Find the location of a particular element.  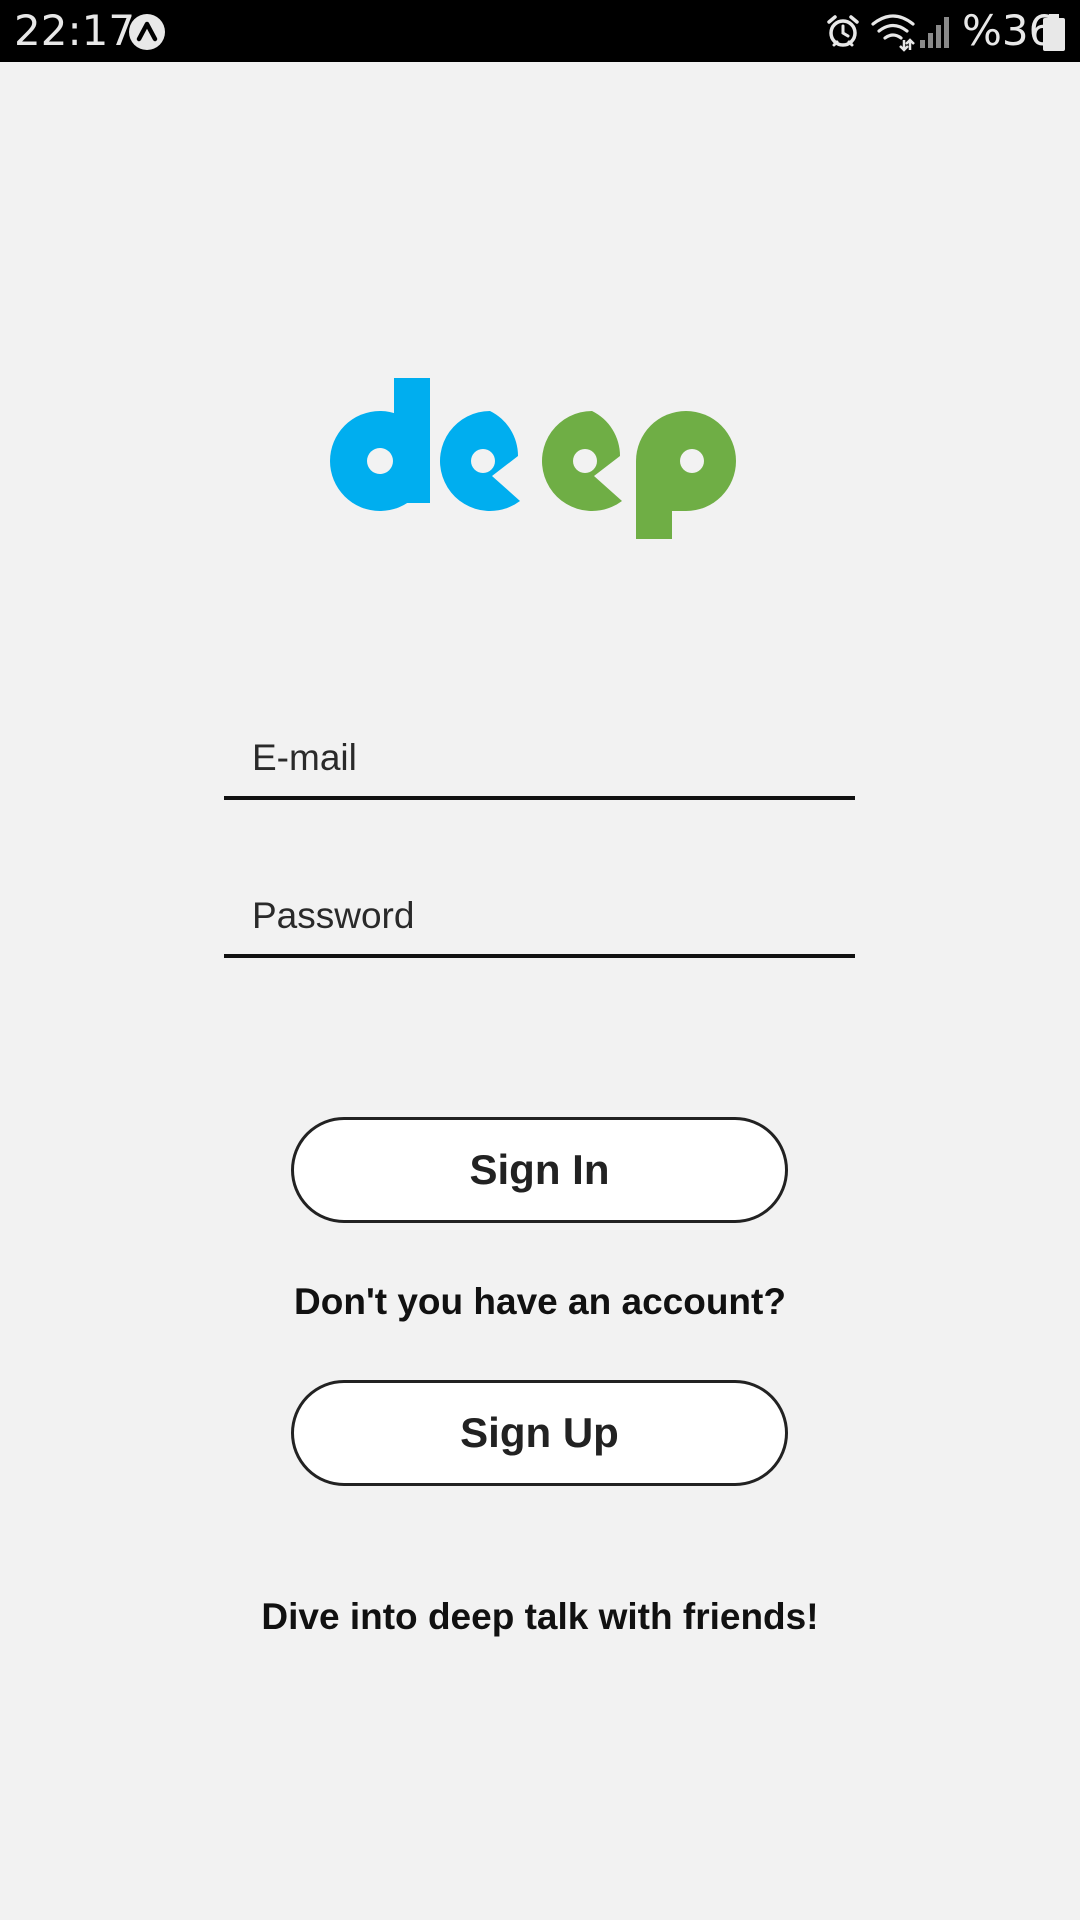

email-input is located at coordinates (539, 758).